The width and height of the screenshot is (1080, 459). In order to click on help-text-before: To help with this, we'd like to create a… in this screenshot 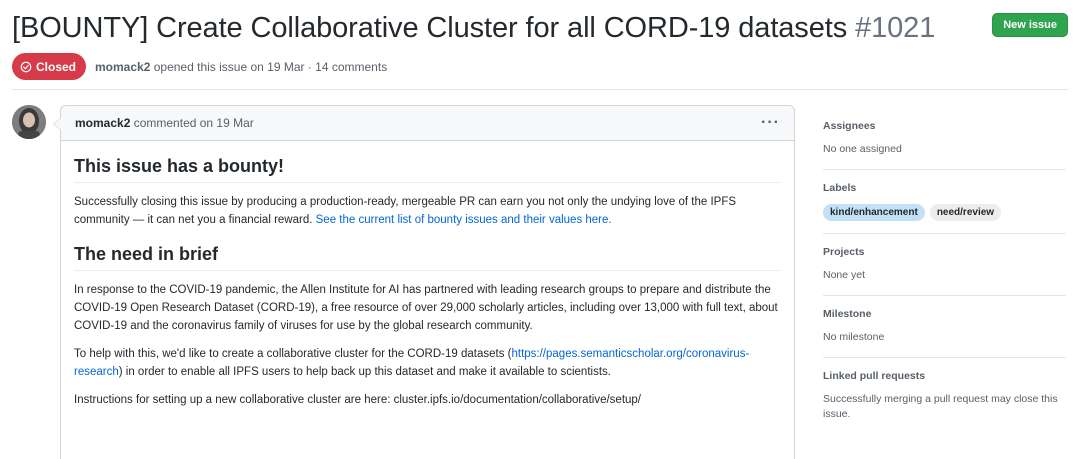, I will do `click(293, 354)`.